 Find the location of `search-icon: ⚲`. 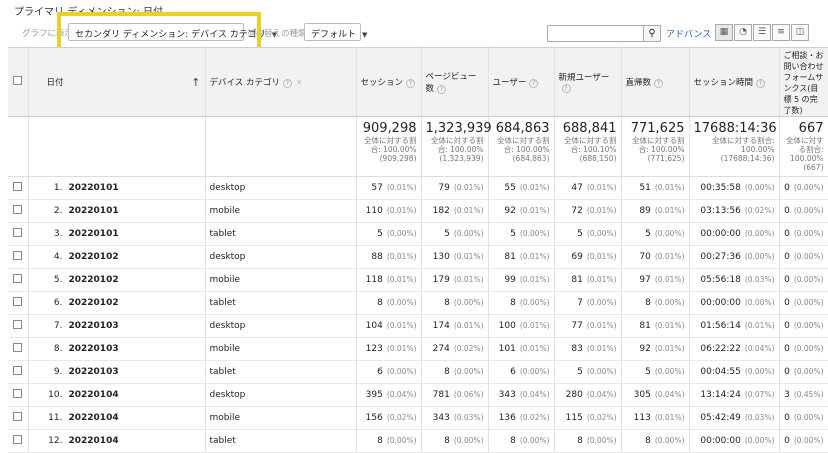

search-icon: ⚲ is located at coordinates (651, 33).